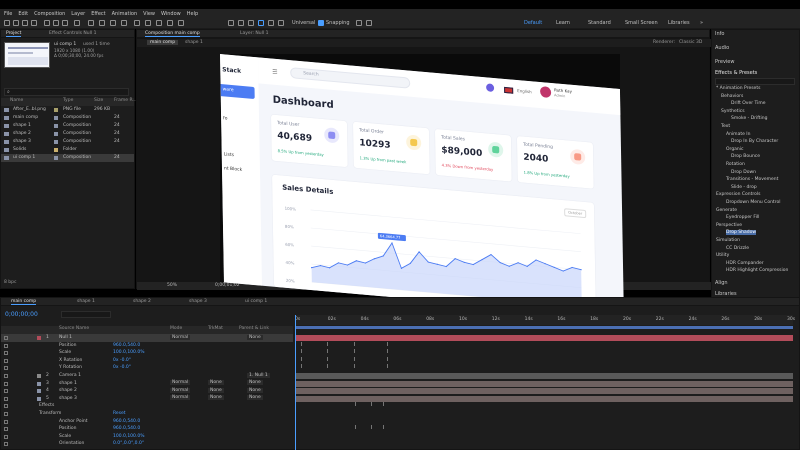  I want to click on effect-tree-item: Drift Over Time, so click(748, 103).